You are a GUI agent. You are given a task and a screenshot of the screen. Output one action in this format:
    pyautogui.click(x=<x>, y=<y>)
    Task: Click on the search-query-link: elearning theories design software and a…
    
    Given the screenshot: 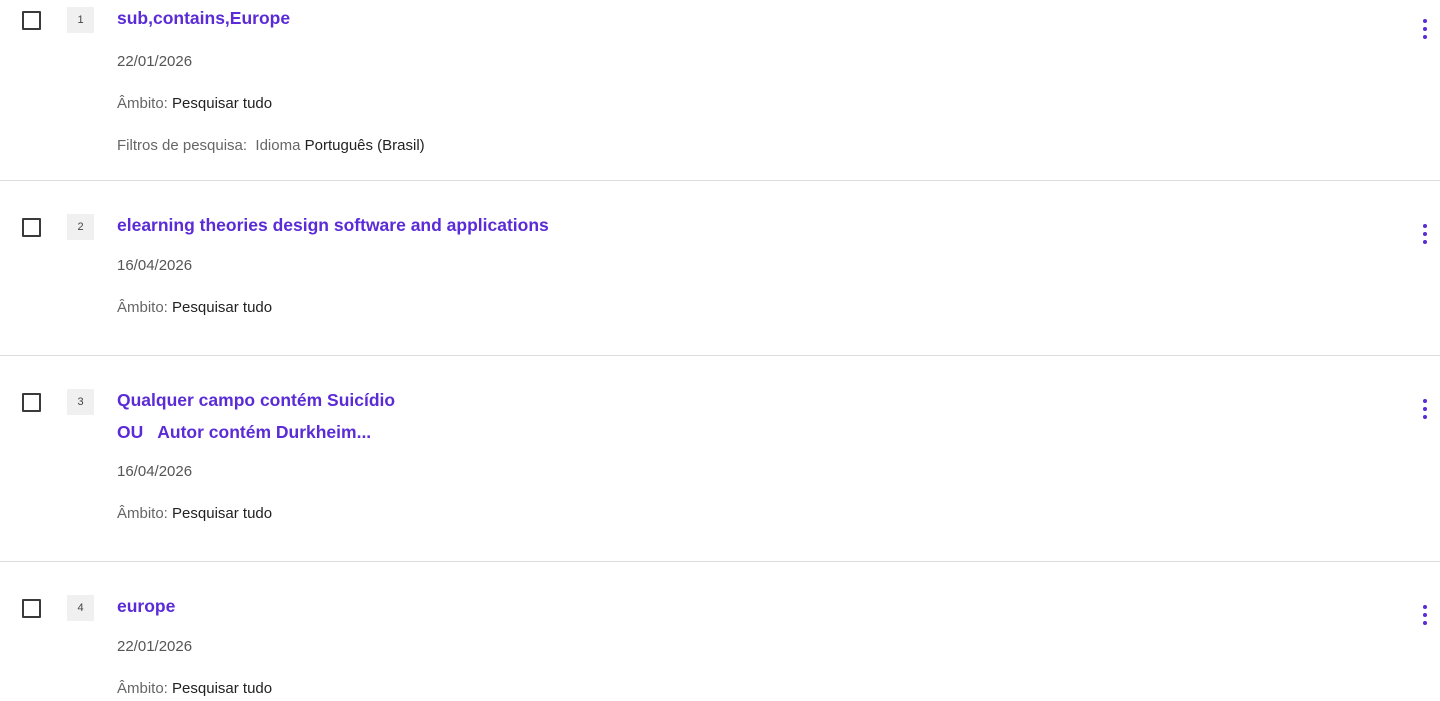 What is the action you would take?
    pyautogui.click(x=333, y=225)
    